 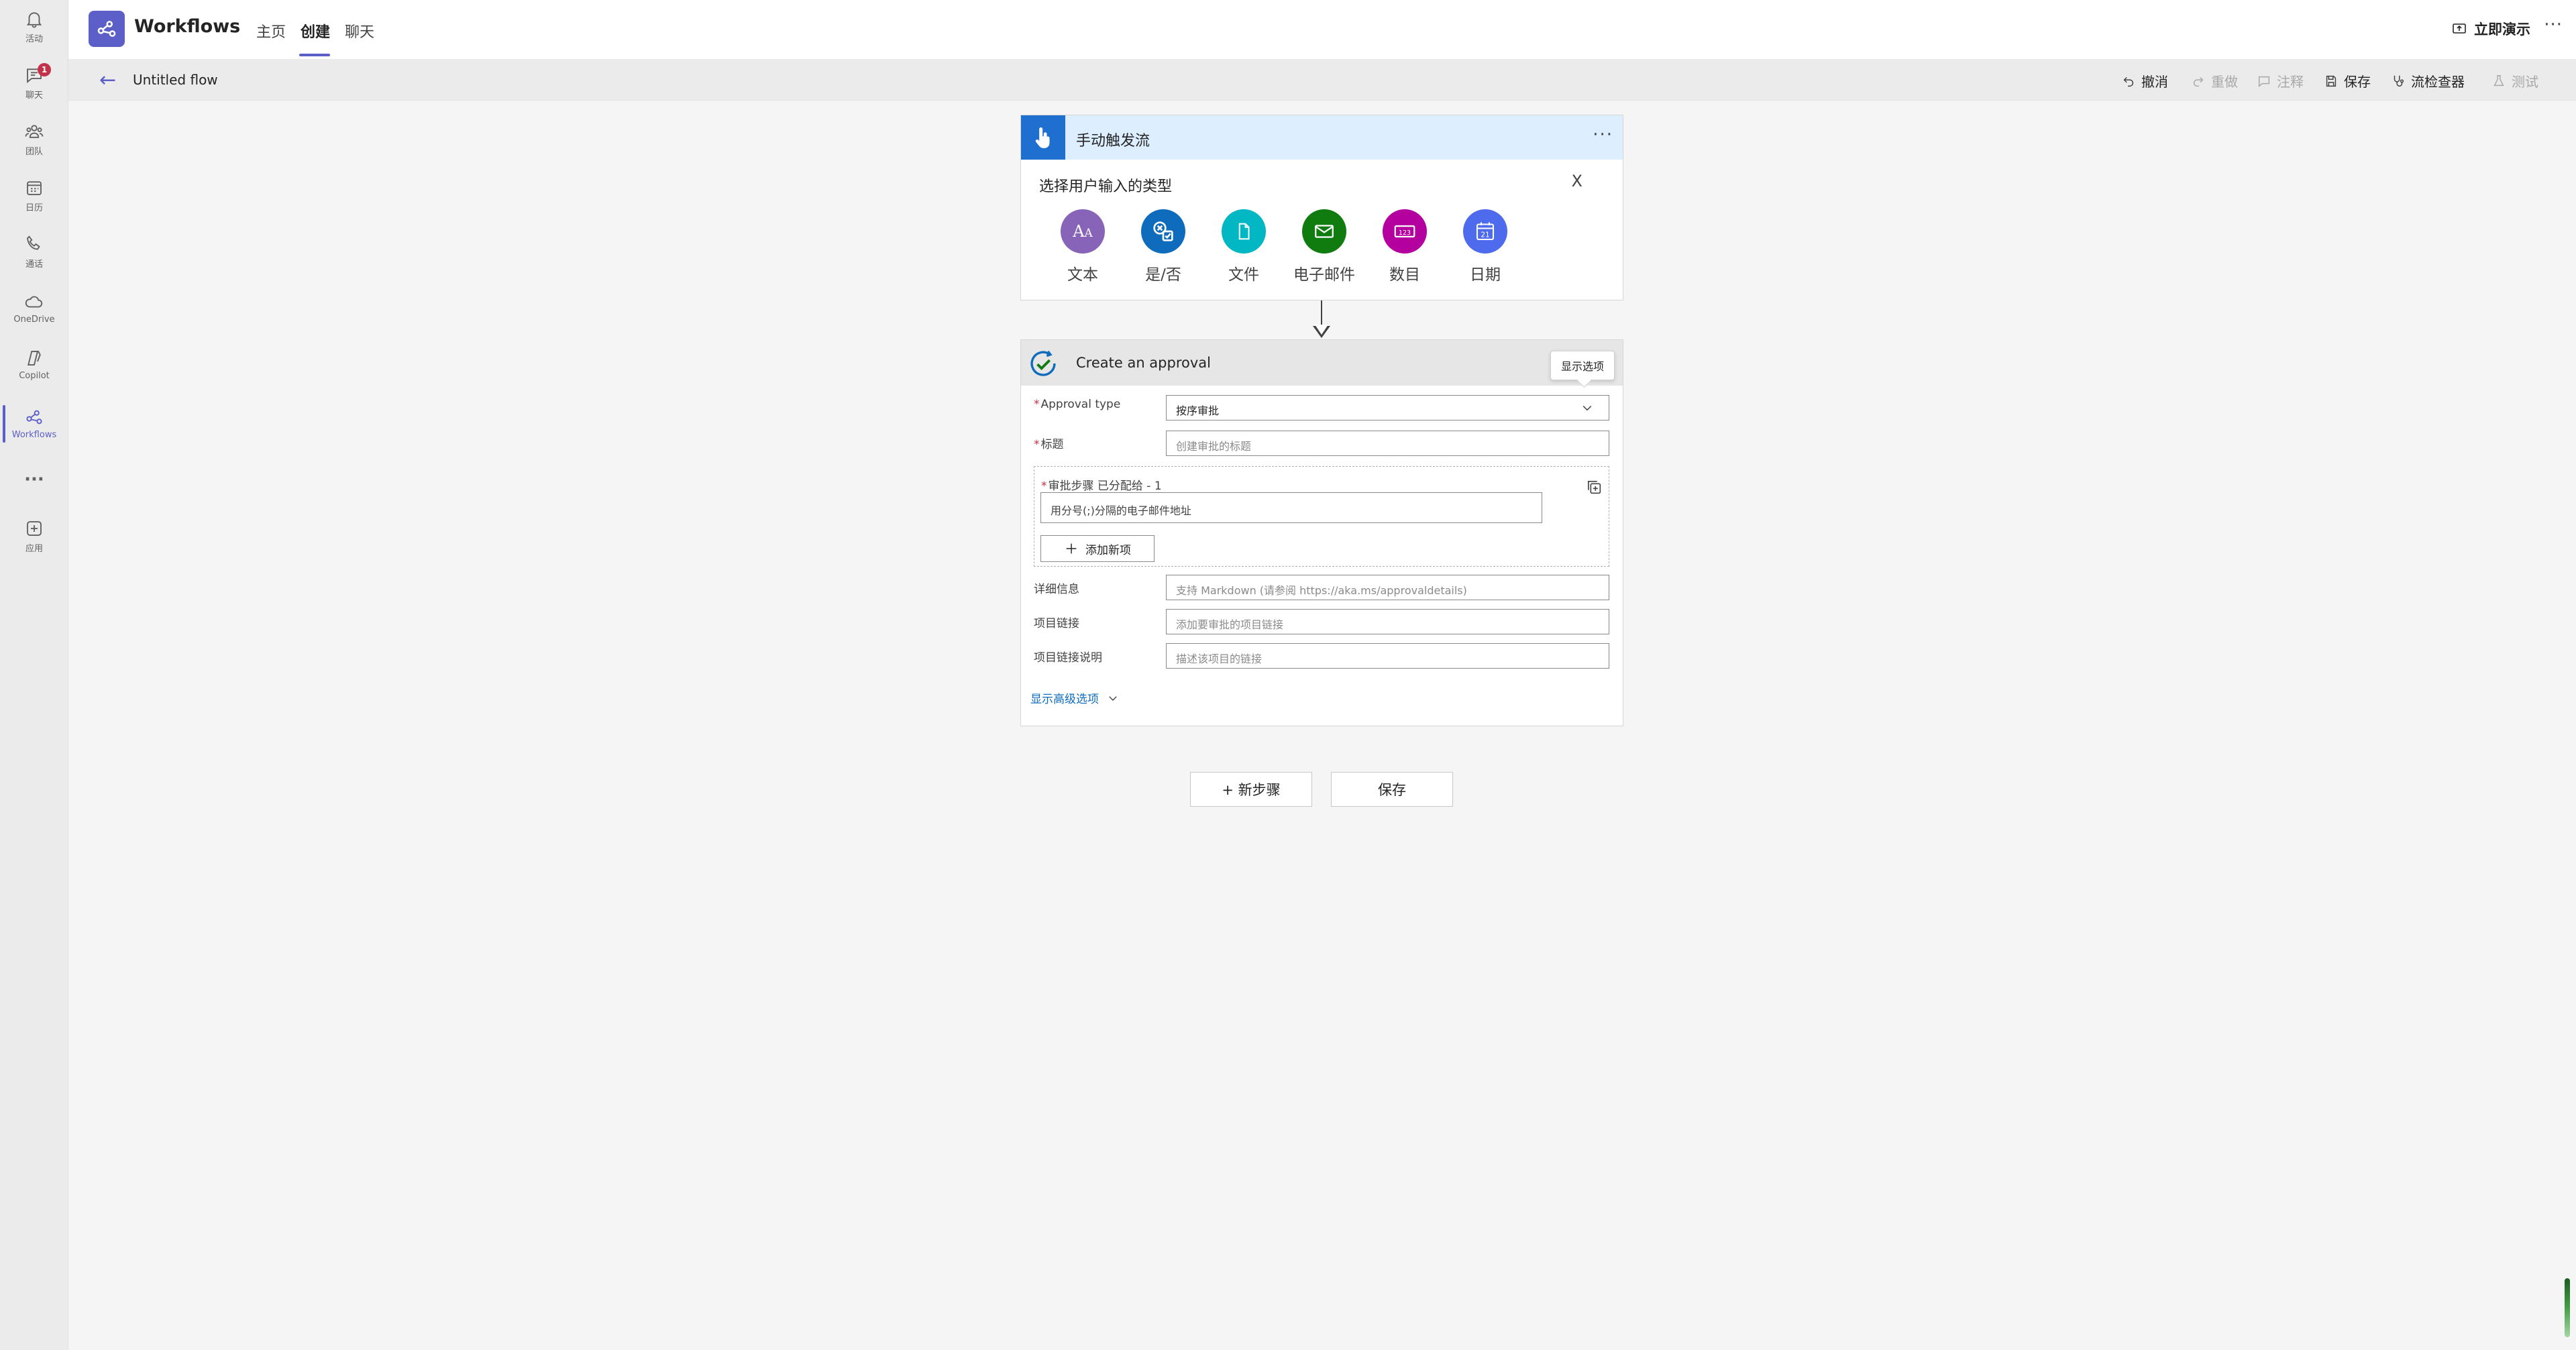 I want to click on rail-item-teams: 团队, so click(x=34, y=138).